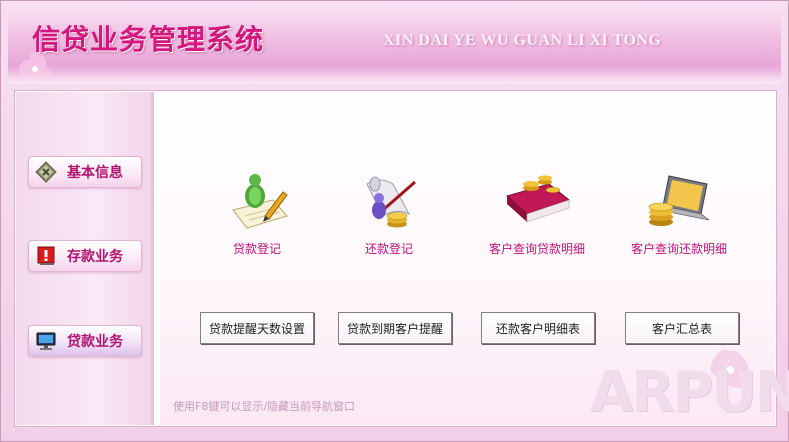  Describe the element at coordinates (689, 392) in the screenshot. I see `watermark-logo: ARPUN` at that location.